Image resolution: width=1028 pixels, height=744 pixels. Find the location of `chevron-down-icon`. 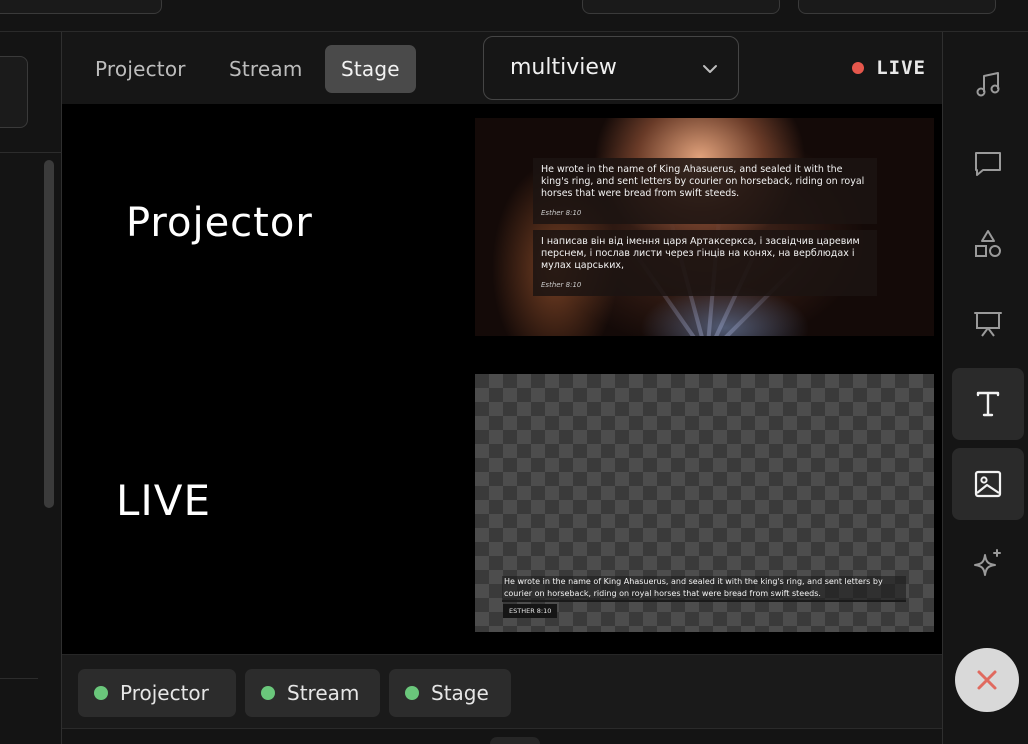

chevron-down-icon is located at coordinates (710, 69).